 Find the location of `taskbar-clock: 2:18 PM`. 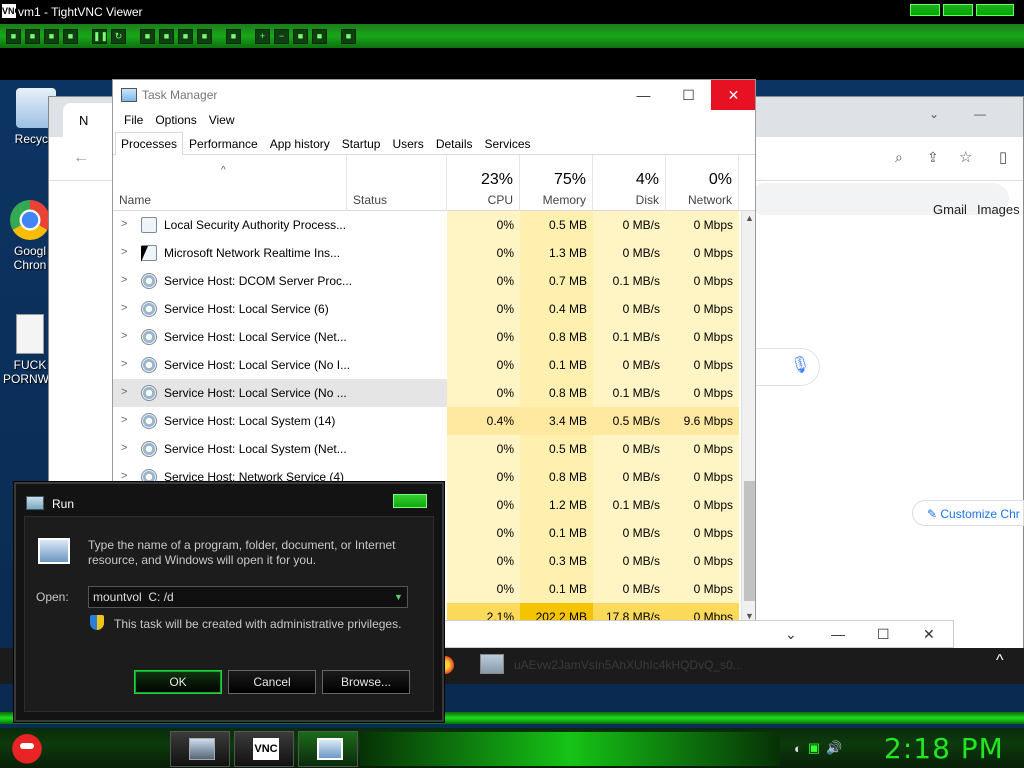

taskbar-clock: 2:18 PM is located at coordinates (944, 748).